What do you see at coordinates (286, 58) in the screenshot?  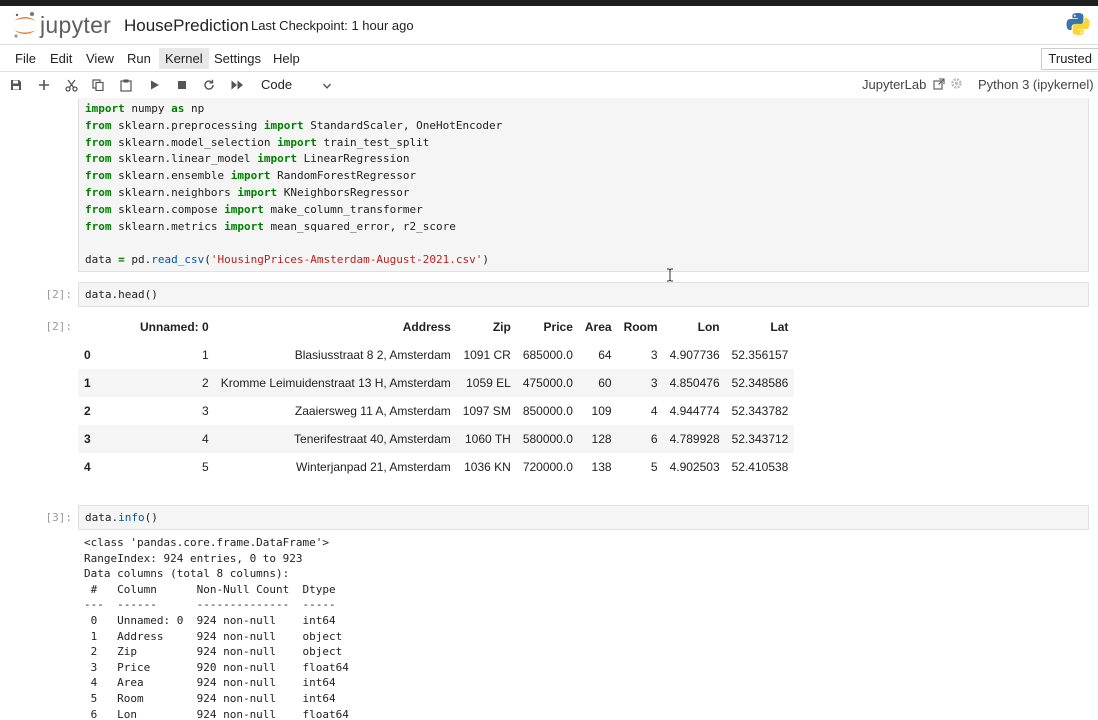 I see `menu-help: Help` at bounding box center [286, 58].